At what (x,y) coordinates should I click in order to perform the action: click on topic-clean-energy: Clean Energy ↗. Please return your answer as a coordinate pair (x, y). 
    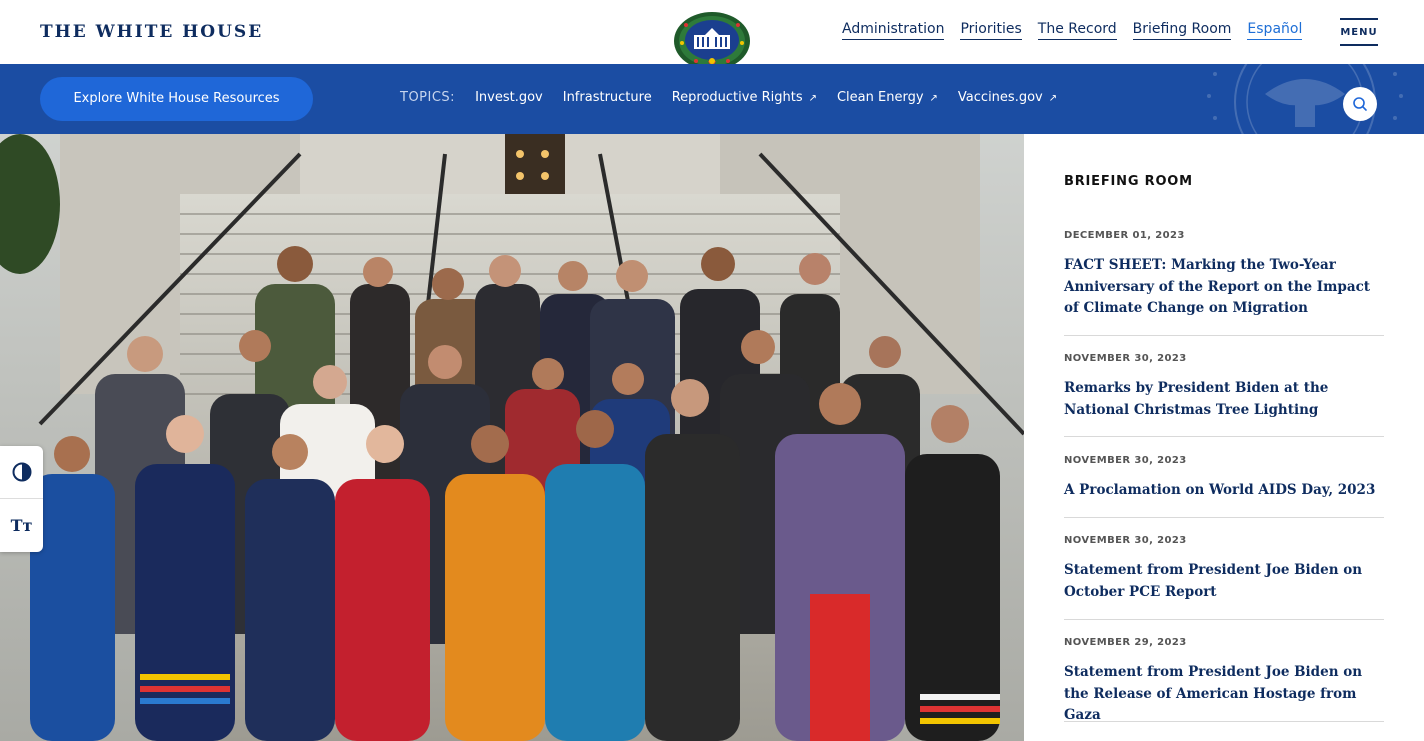
    Looking at the image, I should click on (887, 97).